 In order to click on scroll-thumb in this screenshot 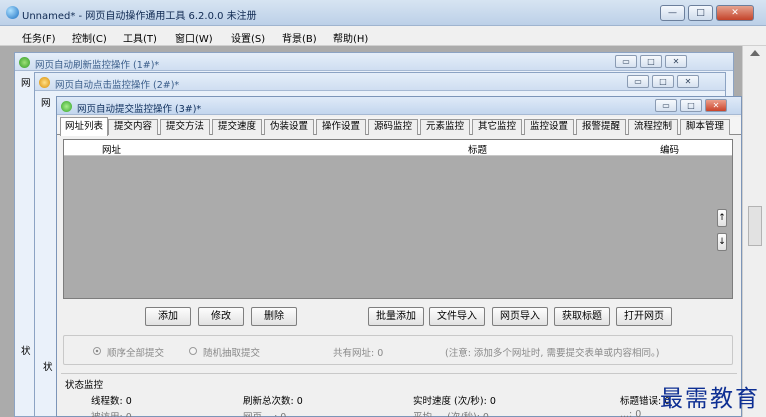, I will do `click(755, 226)`.